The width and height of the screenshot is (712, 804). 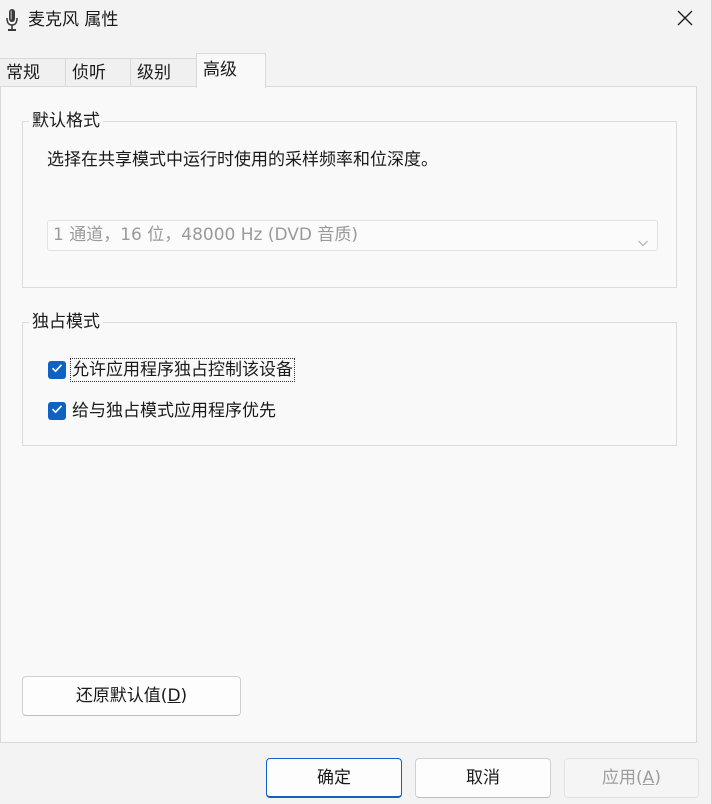 What do you see at coordinates (643, 238) in the screenshot?
I see `chevron-down-icon` at bounding box center [643, 238].